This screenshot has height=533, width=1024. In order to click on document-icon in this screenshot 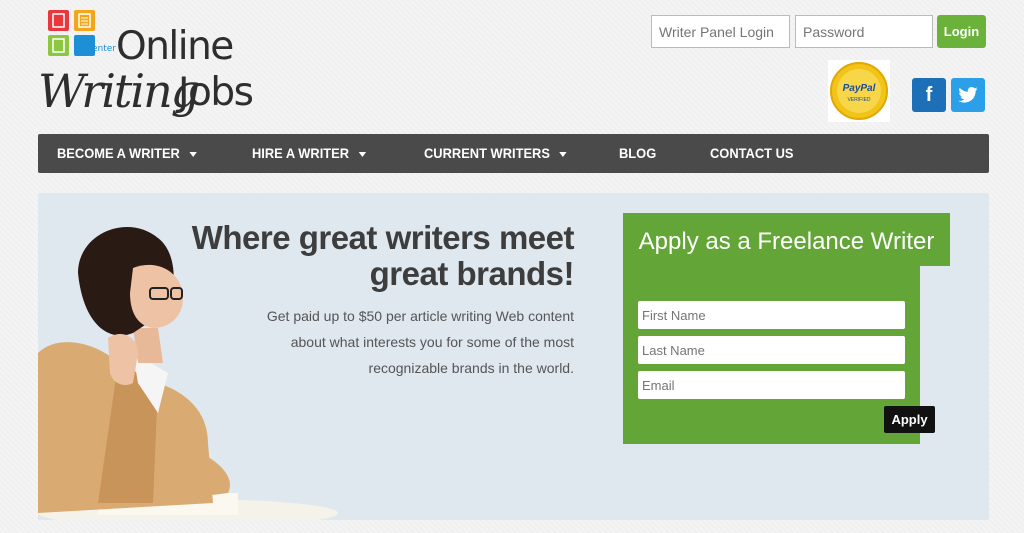, I will do `click(58, 20)`.